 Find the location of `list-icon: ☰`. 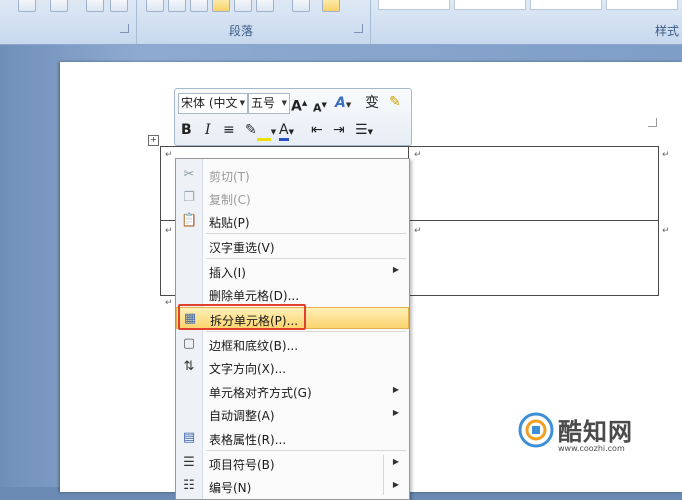

list-icon: ☰ is located at coordinates (361, 130).